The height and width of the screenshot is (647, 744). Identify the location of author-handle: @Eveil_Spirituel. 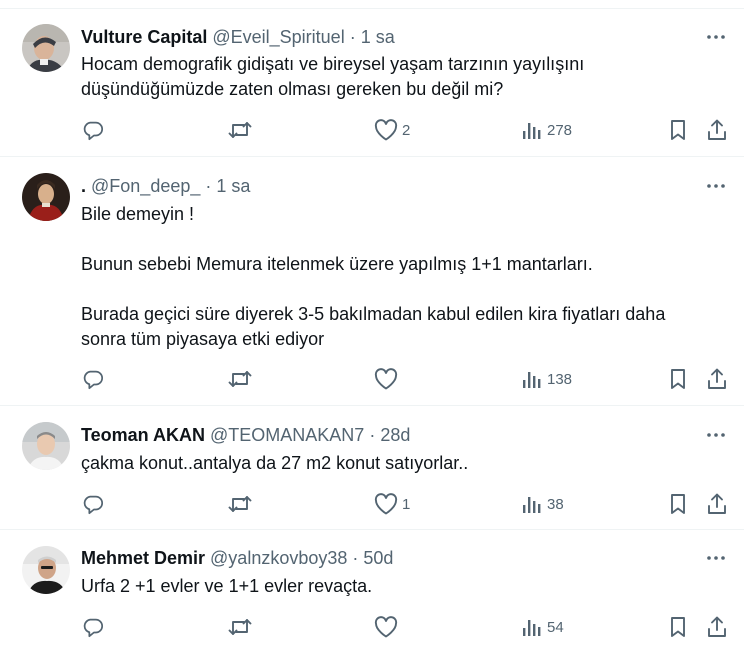
(278, 37).